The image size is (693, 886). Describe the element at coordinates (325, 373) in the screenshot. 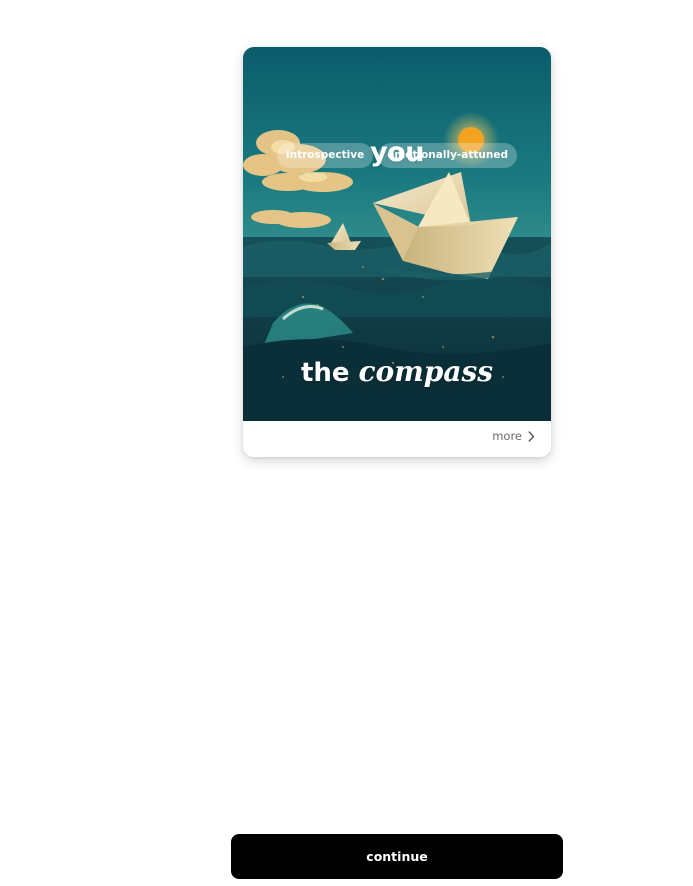

I see `persona-title-prefix: the` at that location.